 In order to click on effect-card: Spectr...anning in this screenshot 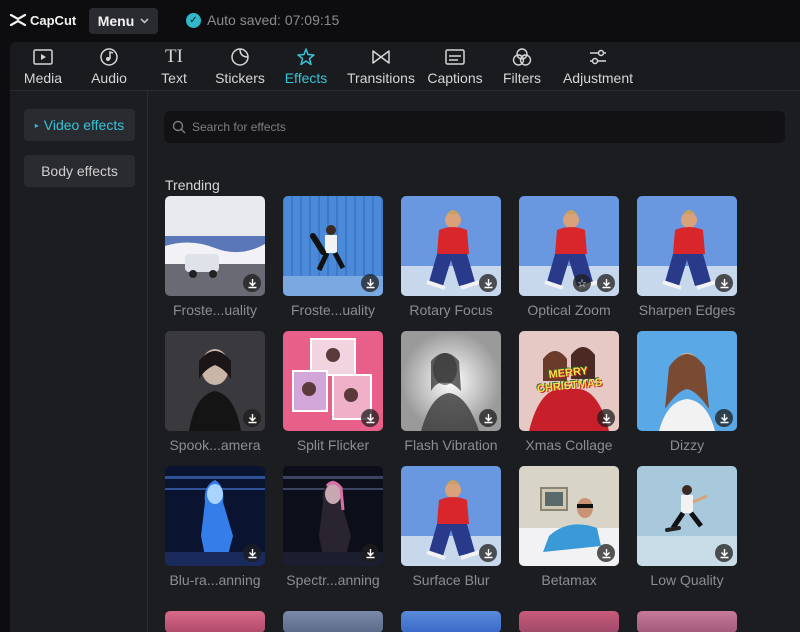, I will do `click(333, 527)`.